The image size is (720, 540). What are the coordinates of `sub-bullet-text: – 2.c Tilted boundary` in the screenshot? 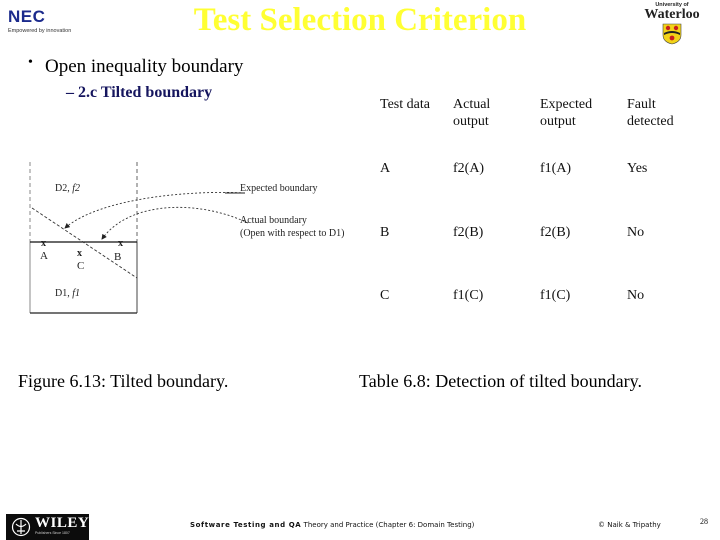 It's located at (139, 92).